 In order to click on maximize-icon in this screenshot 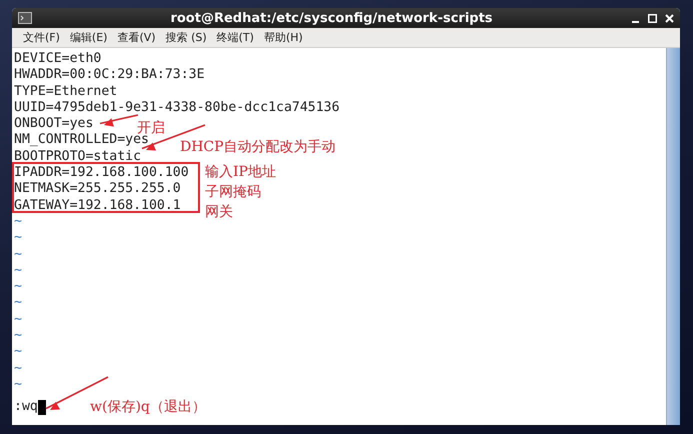, I will do `click(652, 18)`.